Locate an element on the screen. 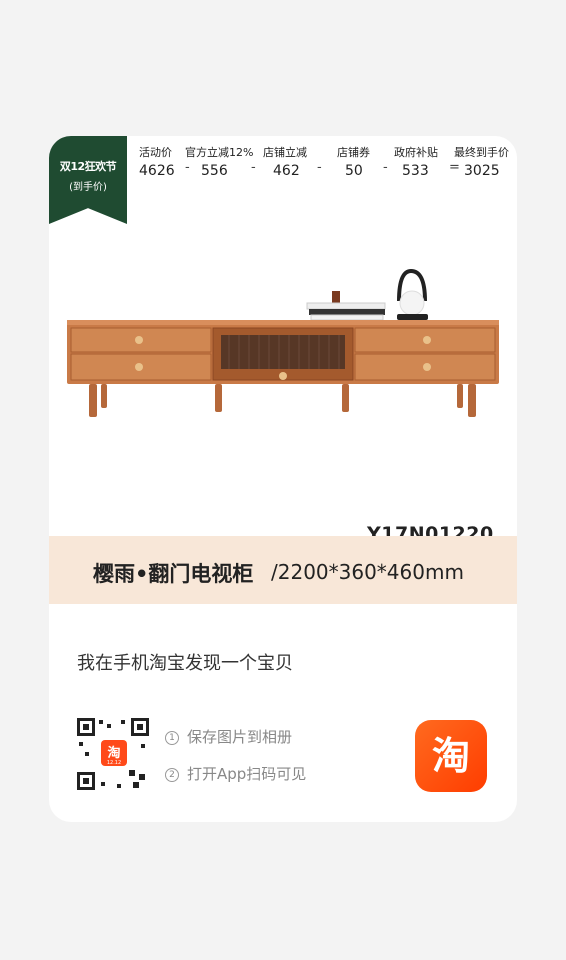 The height and width of the screenshot is (960, 566). product-name: 樱雨•翻门电视柜 is located at coordinates (173, 574).